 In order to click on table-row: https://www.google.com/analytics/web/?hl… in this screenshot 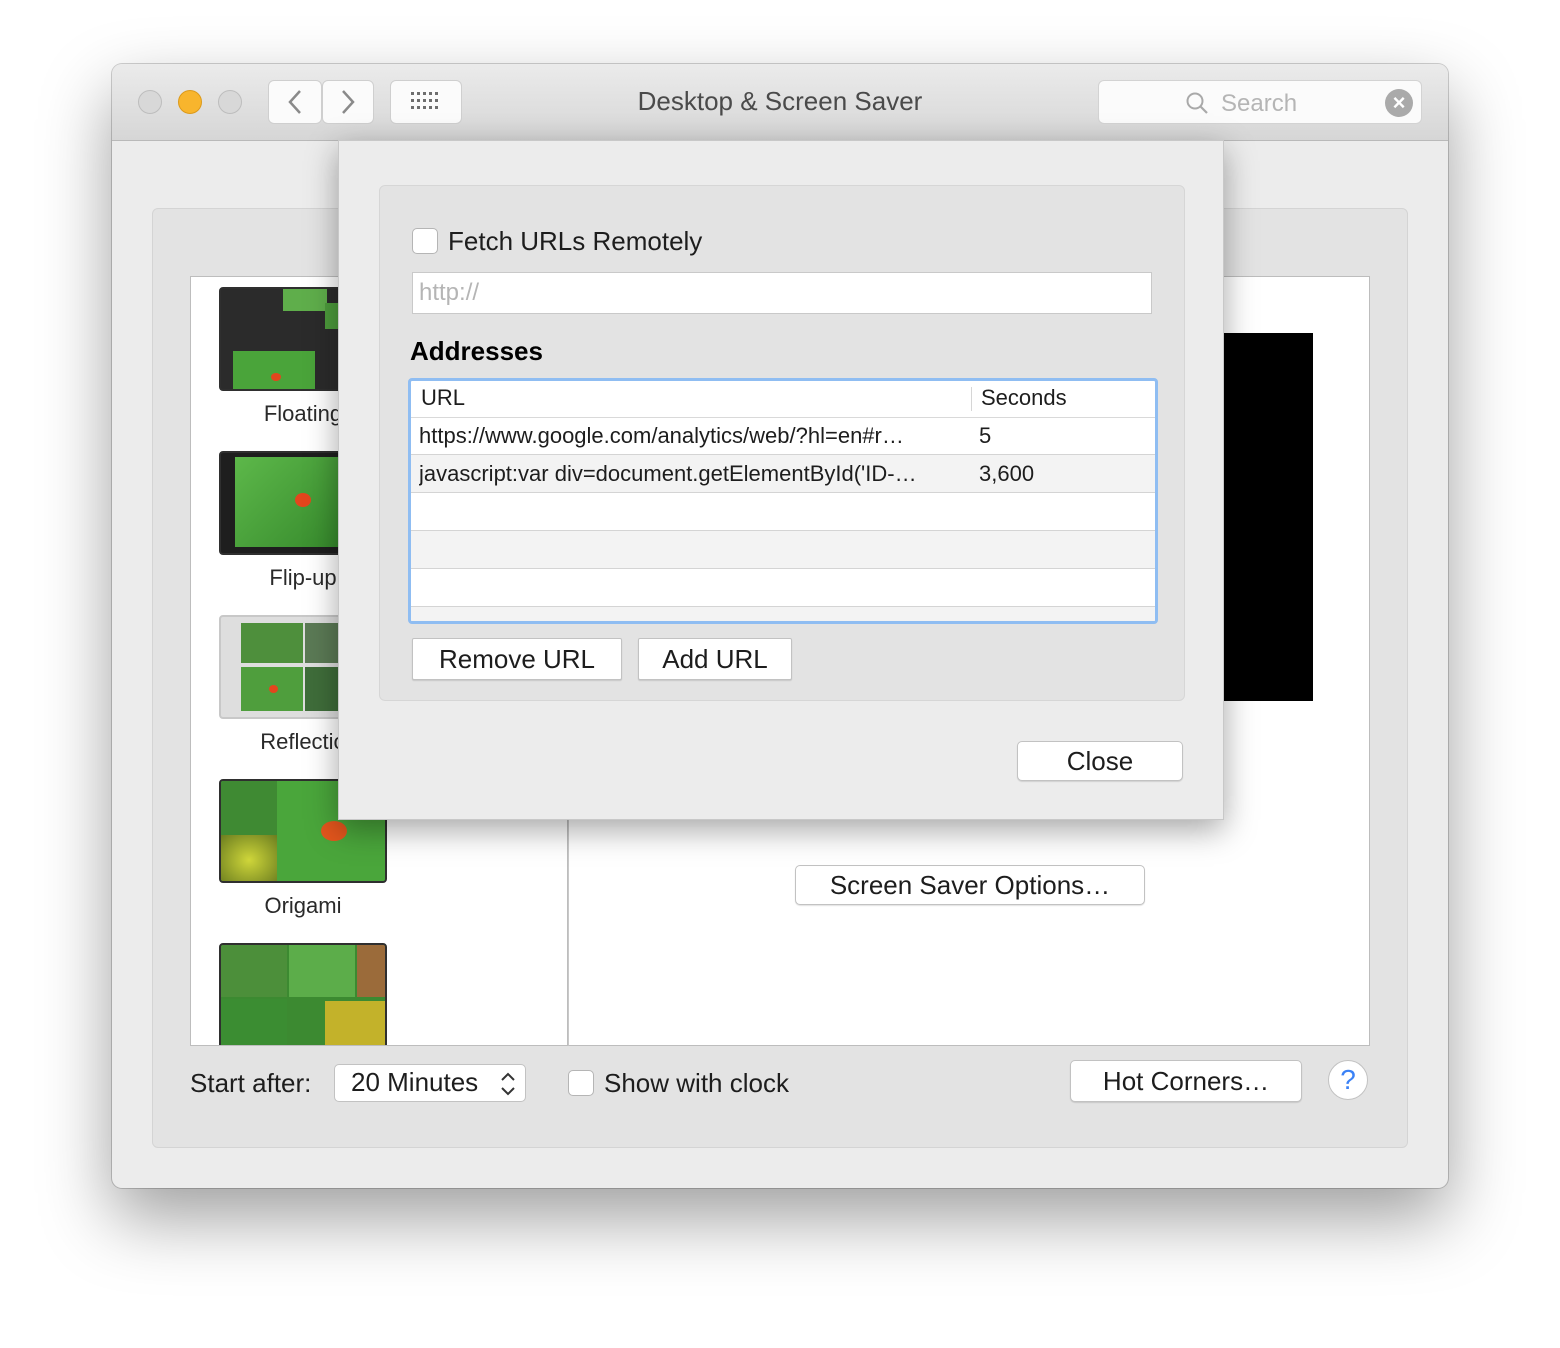, I will do `click(783, 436)`.